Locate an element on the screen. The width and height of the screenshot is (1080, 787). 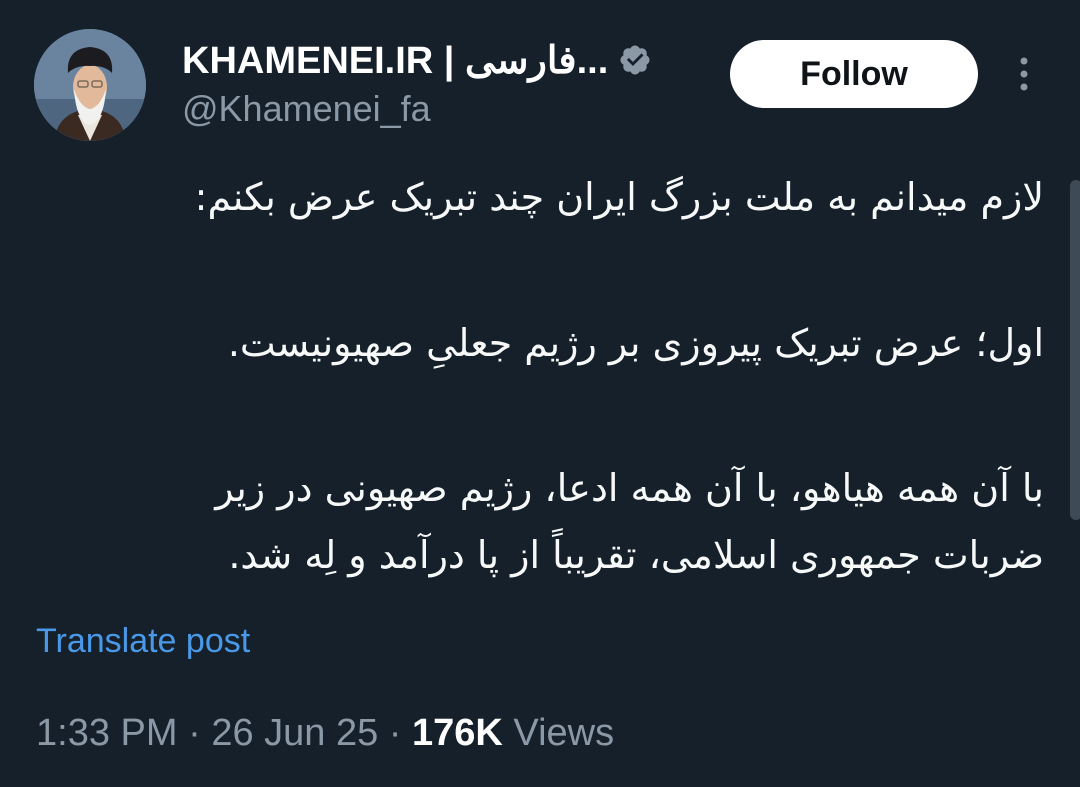
views-label: Views is located at coordinates (563, 733).